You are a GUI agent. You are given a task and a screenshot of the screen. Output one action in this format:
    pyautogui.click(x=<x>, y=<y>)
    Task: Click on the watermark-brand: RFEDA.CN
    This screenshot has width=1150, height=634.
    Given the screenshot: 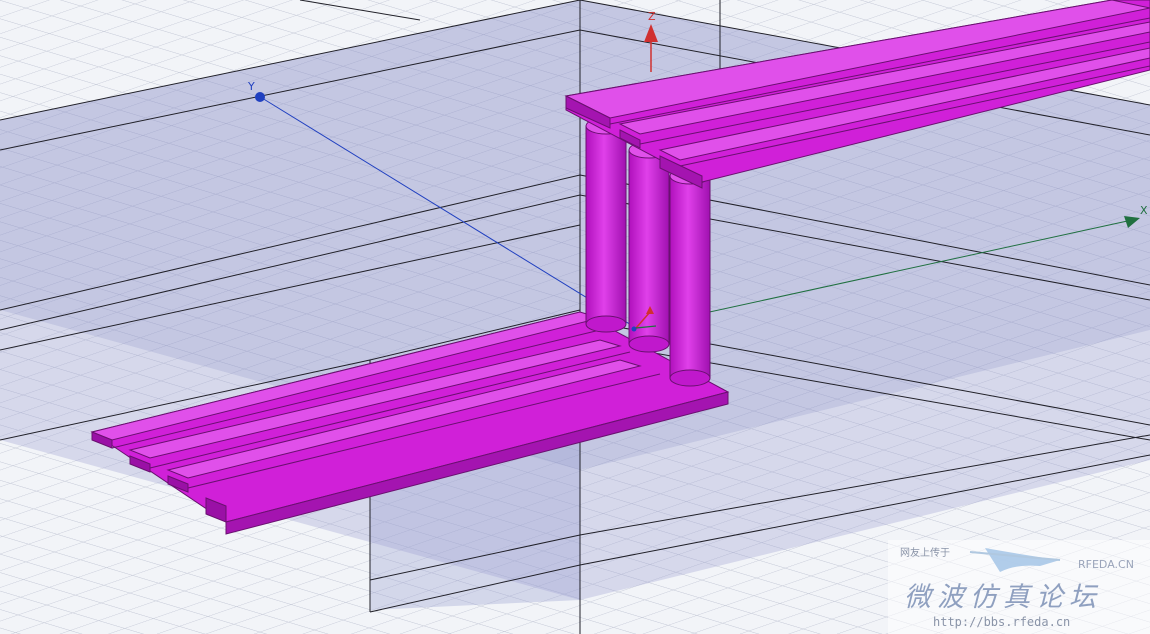 What is the action you would take?
    pyautogui.click(x=1106, y=564)
    